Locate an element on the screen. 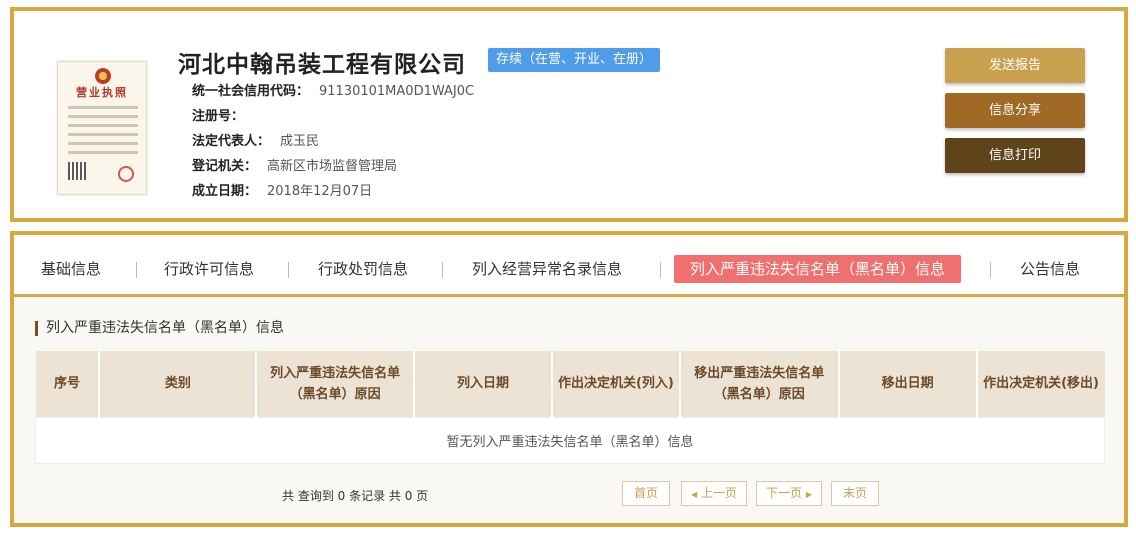 The width and height of the screenshot is (1136, 534). column-header: 列入日期 is located at coordinates (483, 384).